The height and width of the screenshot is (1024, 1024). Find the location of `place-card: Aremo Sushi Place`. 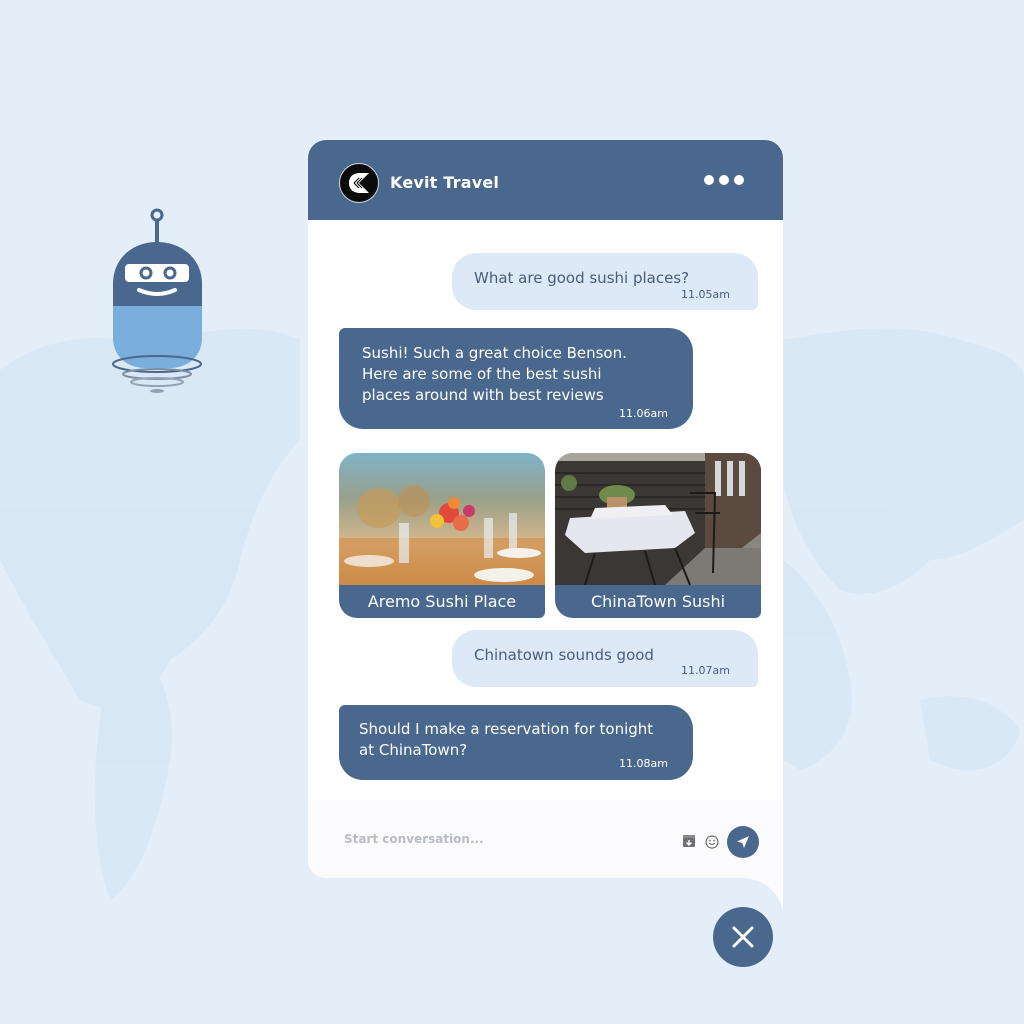

place-card: Aremo Sushi Place is located at coordinates (442, 535).